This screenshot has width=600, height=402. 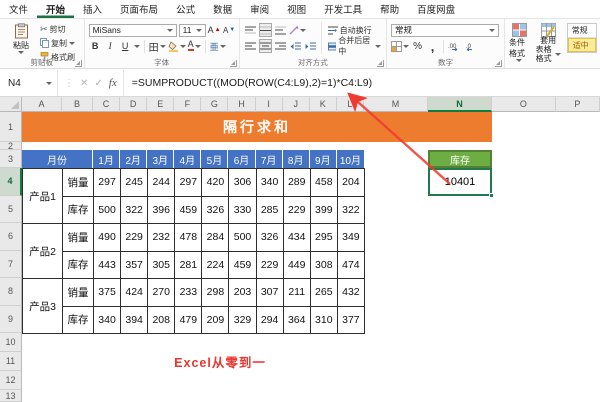 I want to click on value-cell: 308, so click(x=323, y=264).